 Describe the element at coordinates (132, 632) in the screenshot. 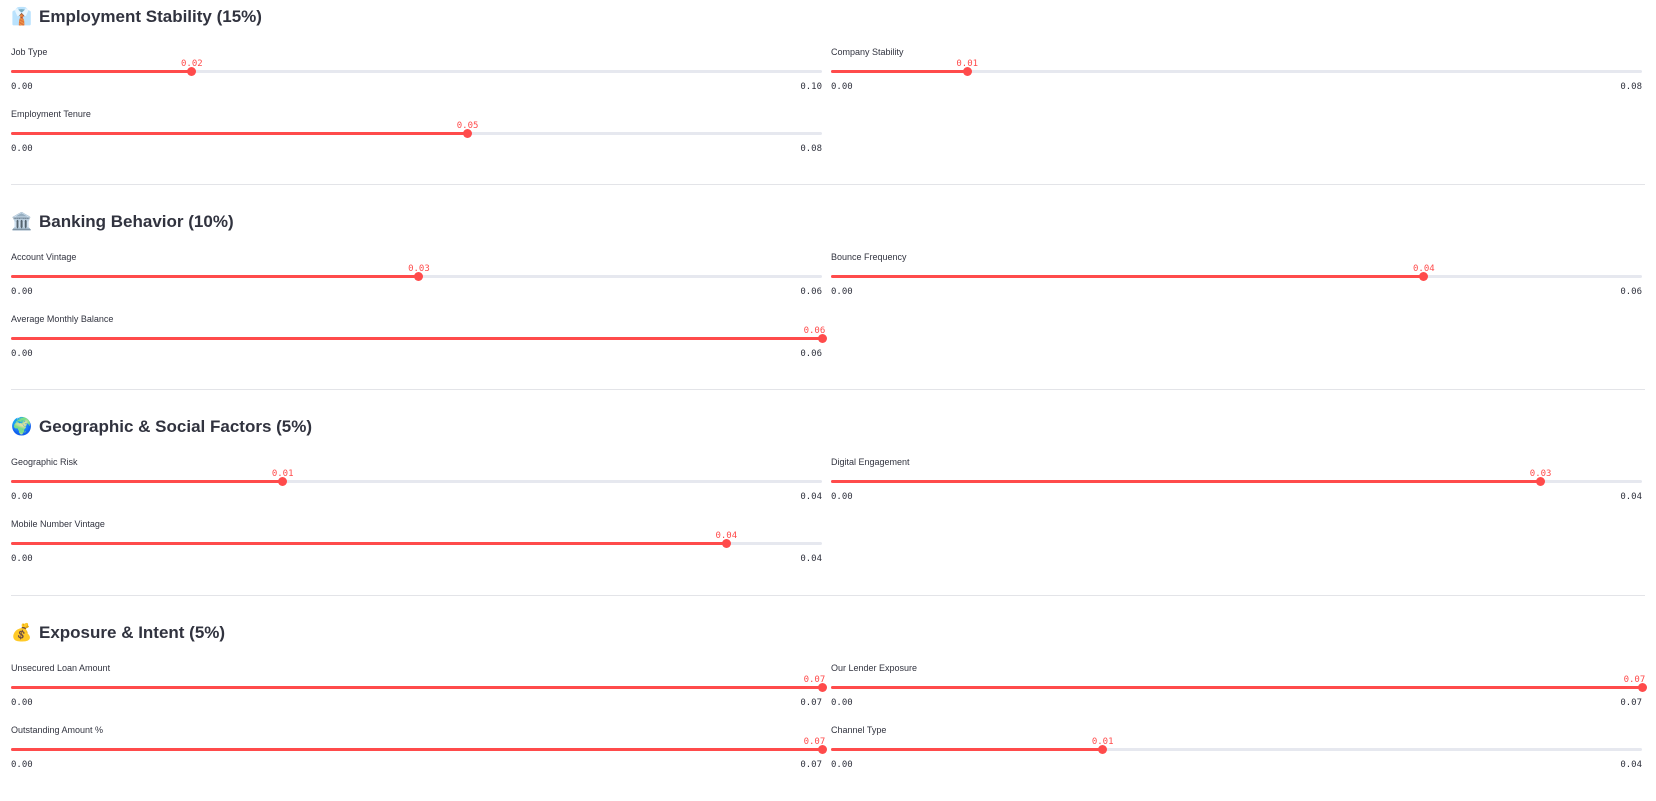

I see `section-title: Exposure & Intent (5%)` at that location.